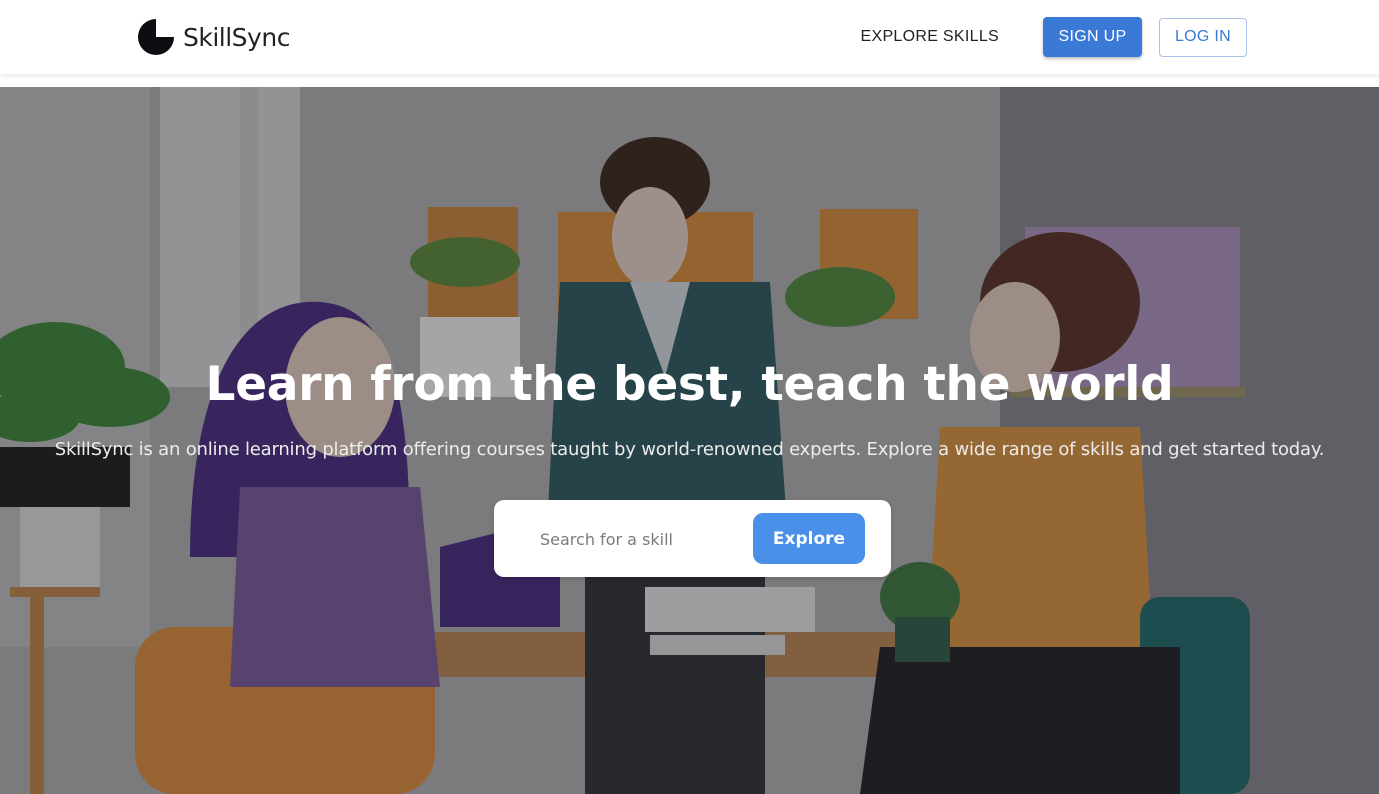 This screenshot has height=794, width=1379. Describe the element at coordinates (1203, 37) in the screenshot. I see `log-in-button: LOG IN` at that location.